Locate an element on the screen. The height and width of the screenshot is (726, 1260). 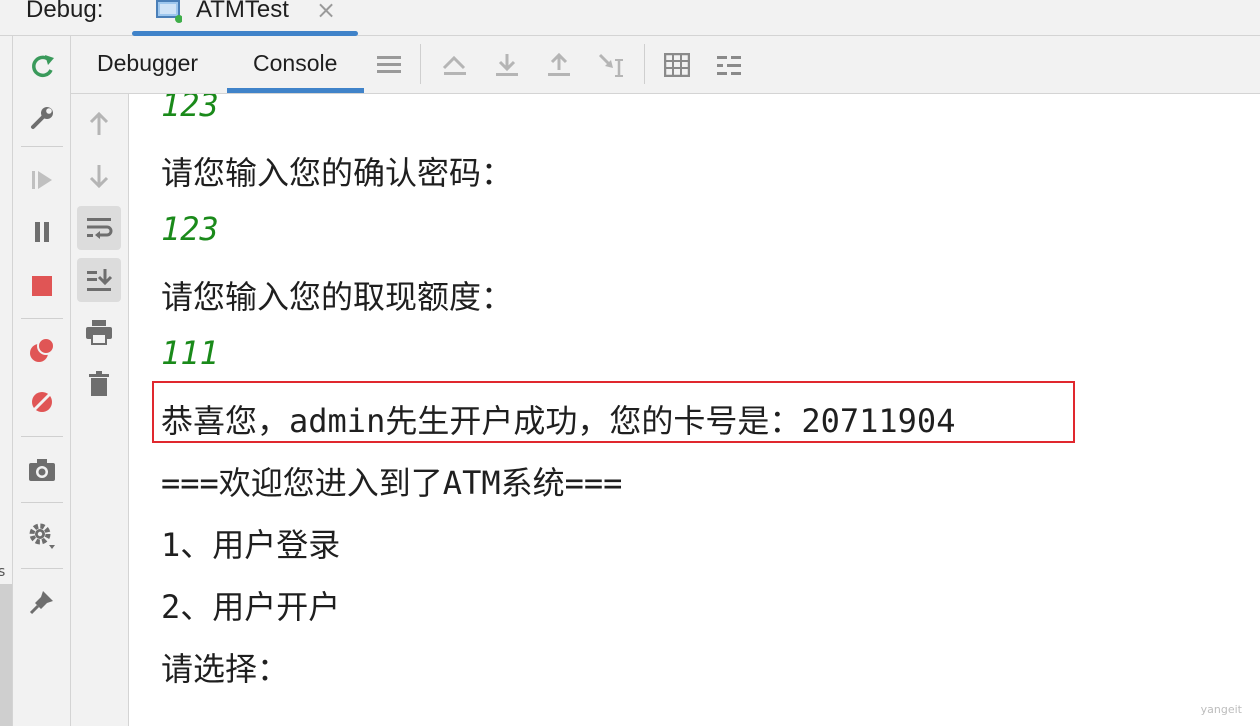
left-edge-scroll-block is located at coordinates (6, 655).